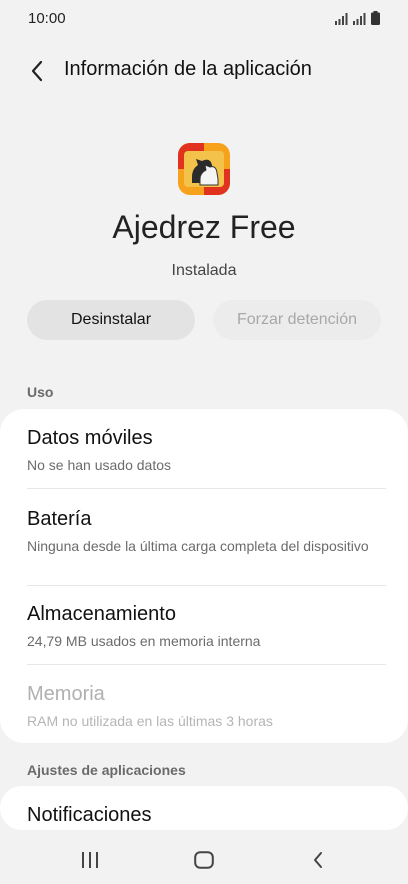 Image resolution: width=408 pixels, height=884 pixels. I want to click on list-item-title: Notificaciones, so click(89, 815).